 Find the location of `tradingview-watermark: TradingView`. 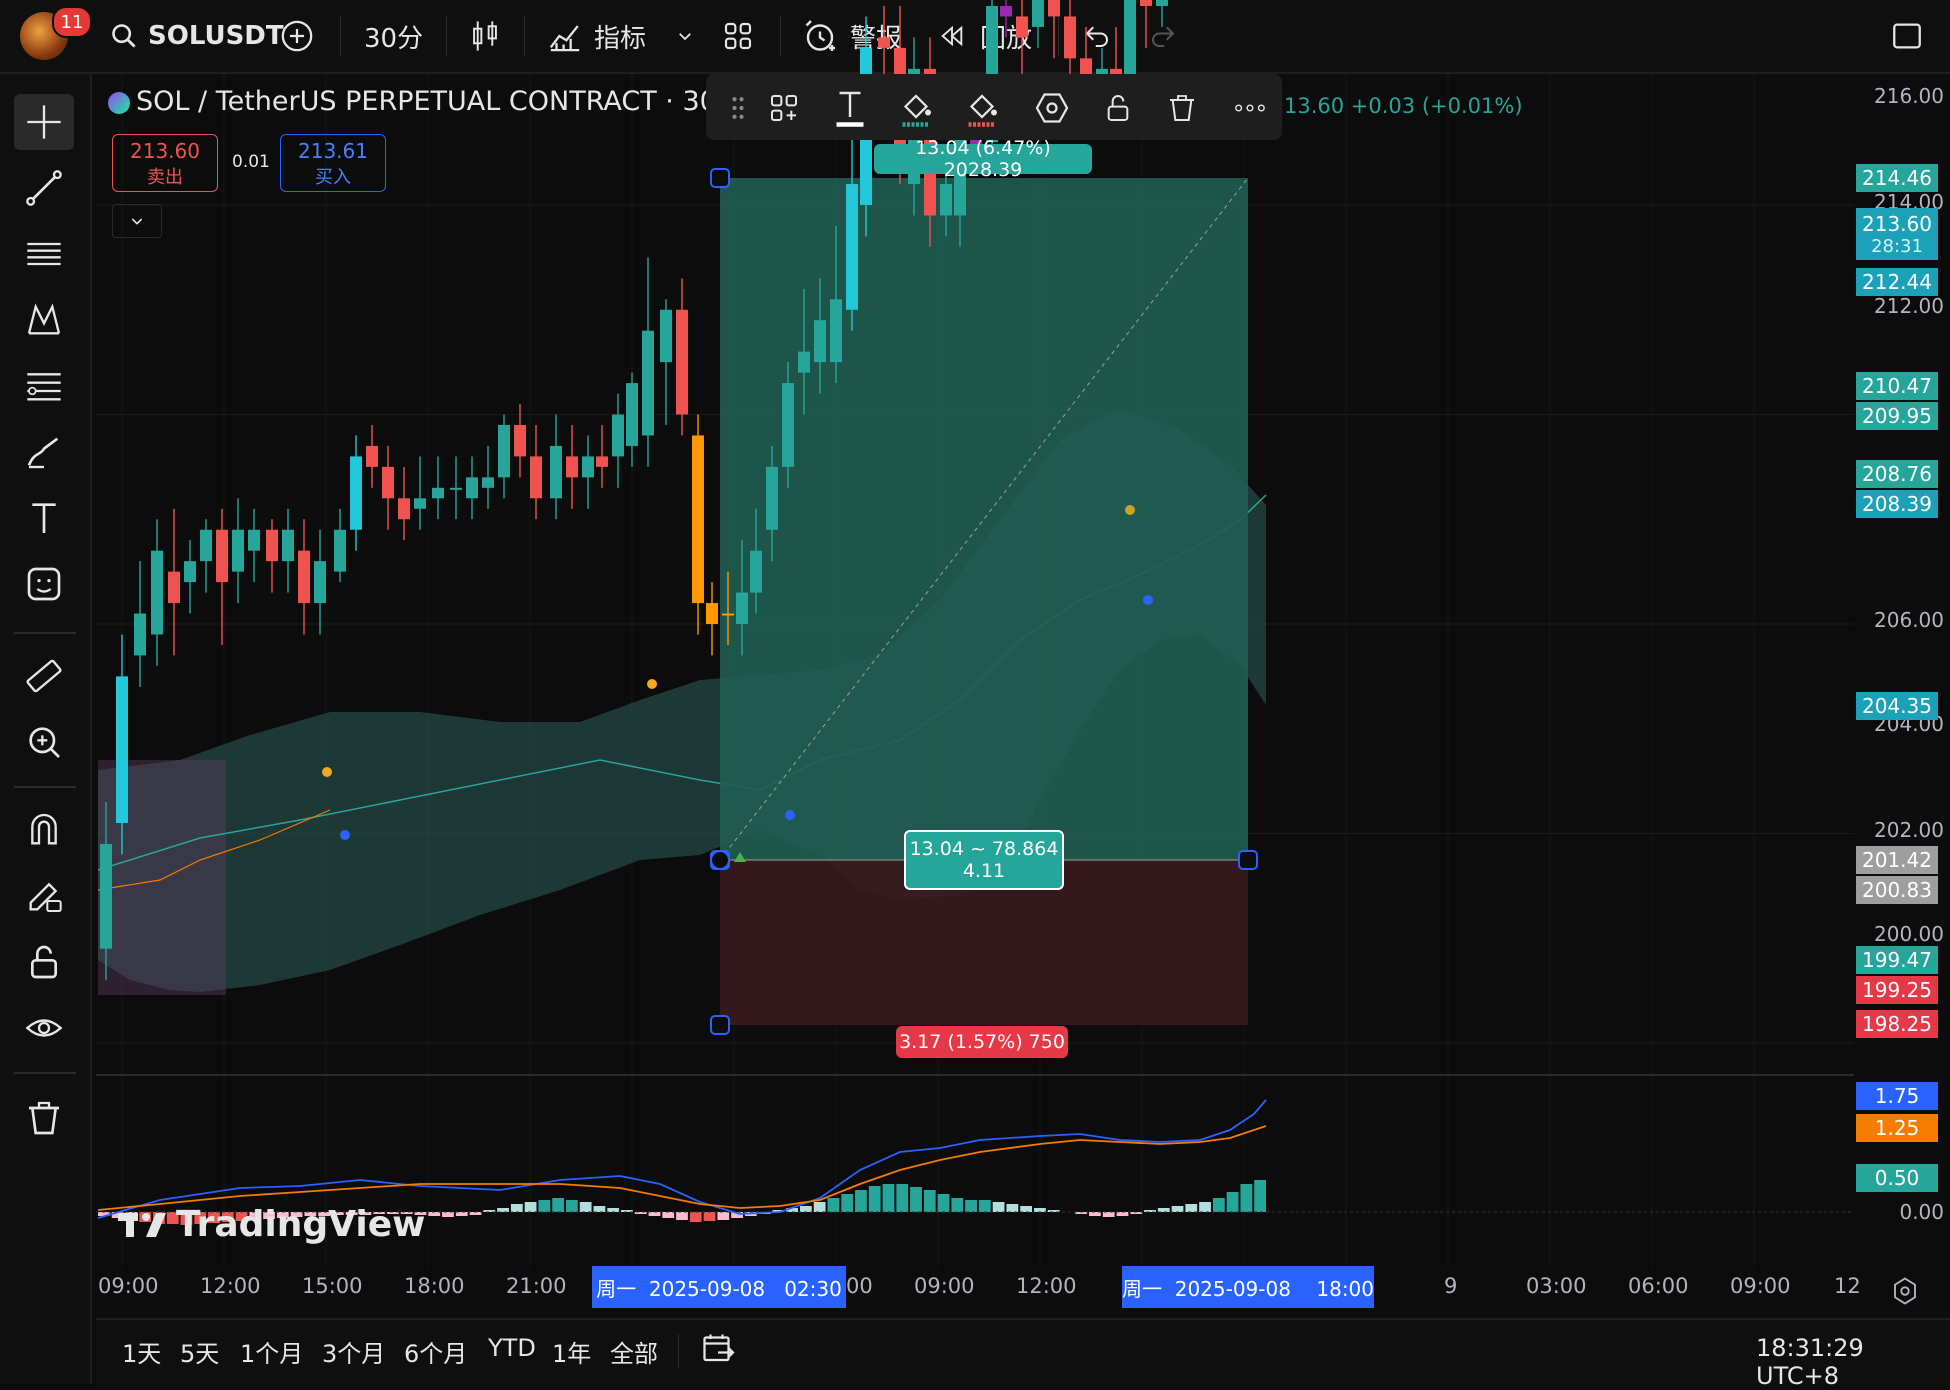

tradingview-watermark: TradingView is located at coordinates (270, 1224).